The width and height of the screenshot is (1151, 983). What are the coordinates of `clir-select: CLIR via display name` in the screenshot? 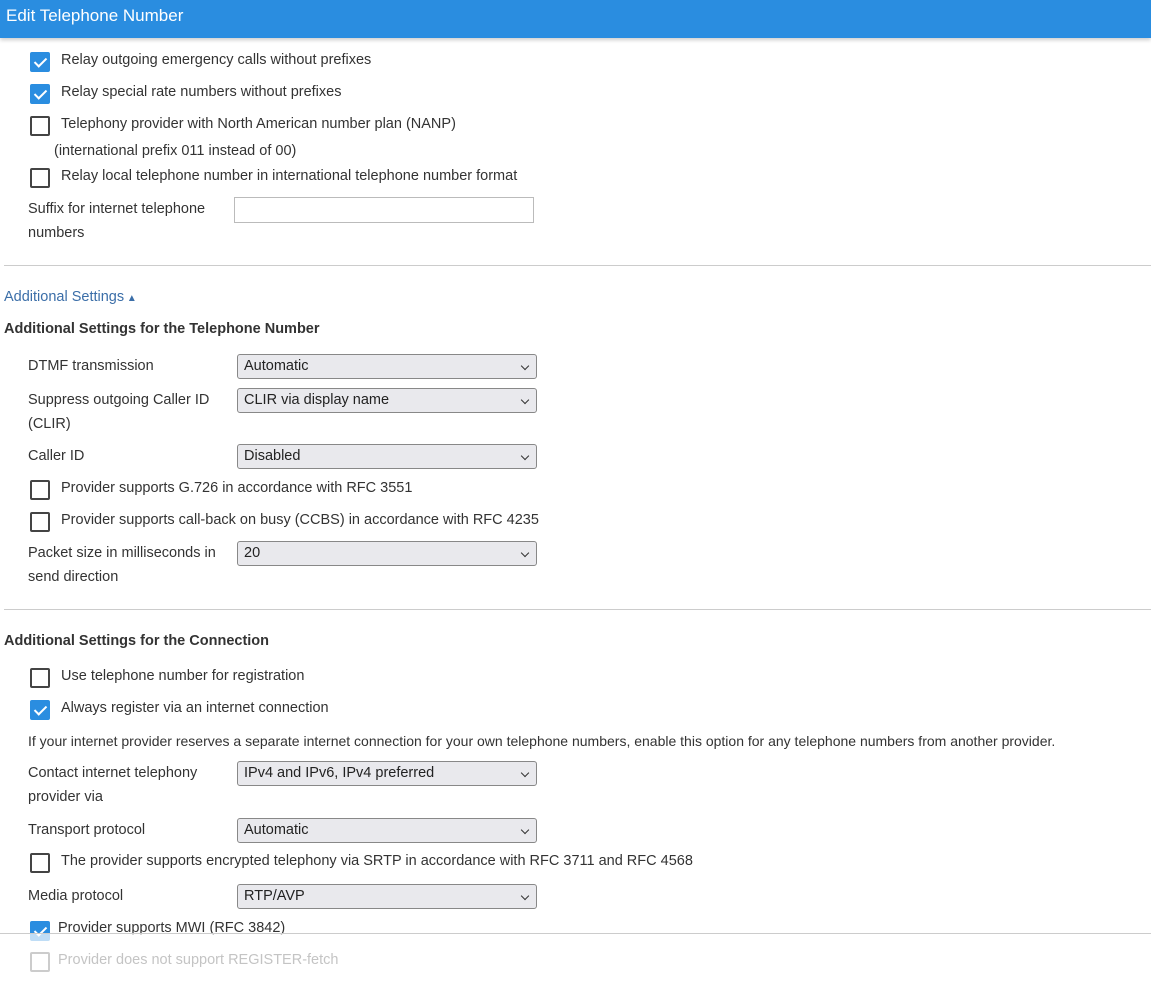 It's located at (387, 400).